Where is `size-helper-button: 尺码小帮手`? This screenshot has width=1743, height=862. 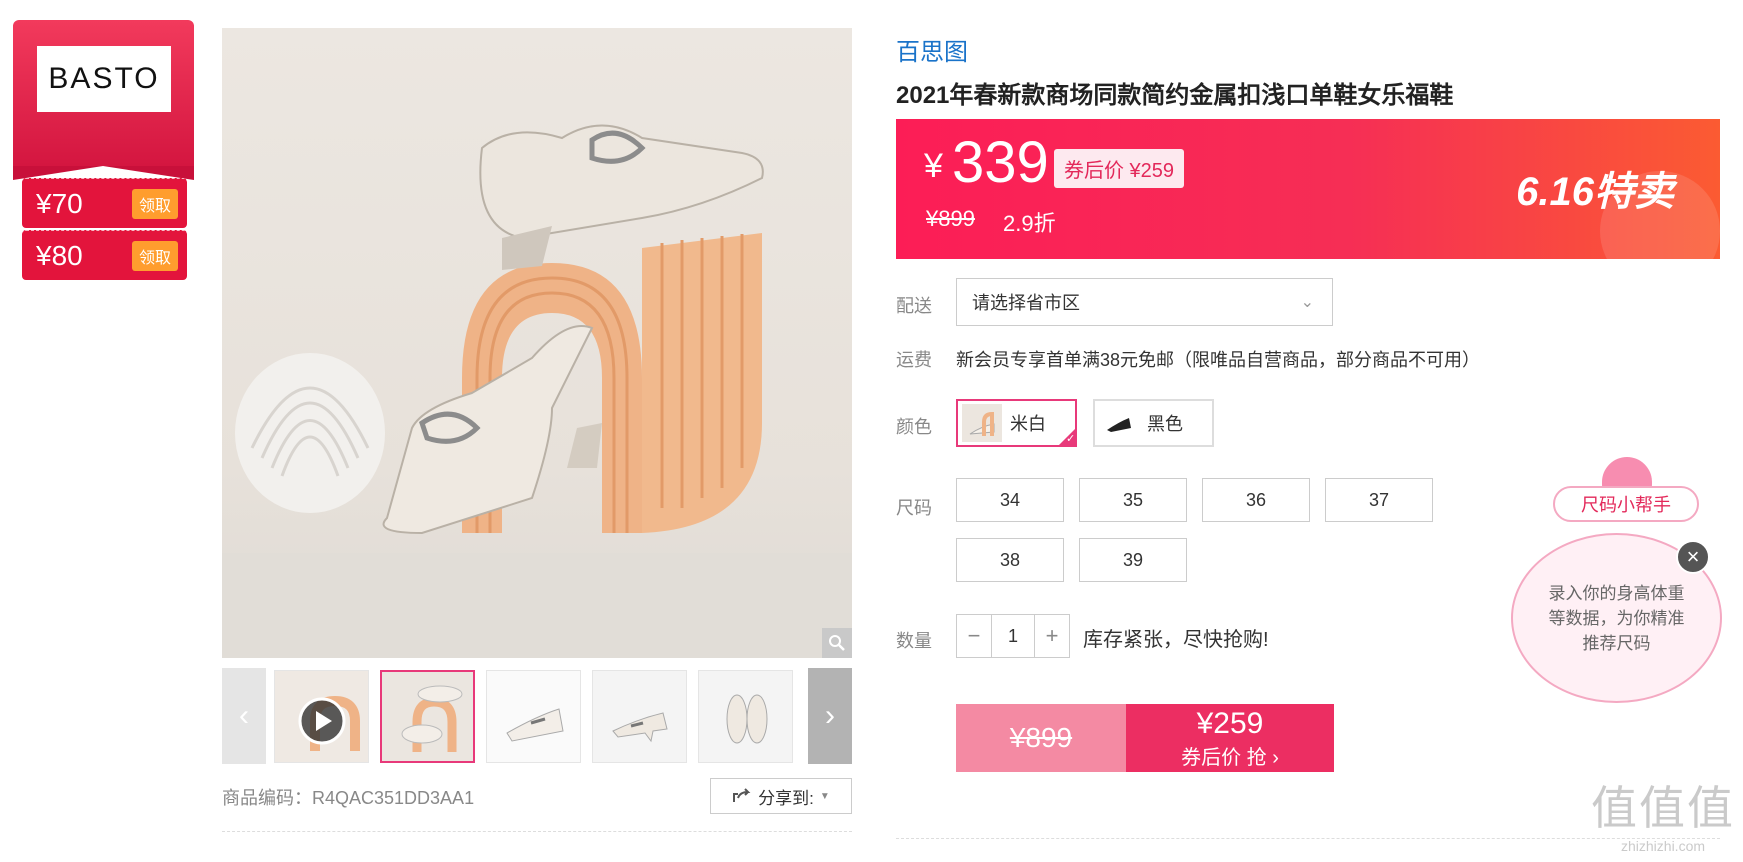 size-helper-button: 尺码小帮手 is located at coordinates (1626, 504).